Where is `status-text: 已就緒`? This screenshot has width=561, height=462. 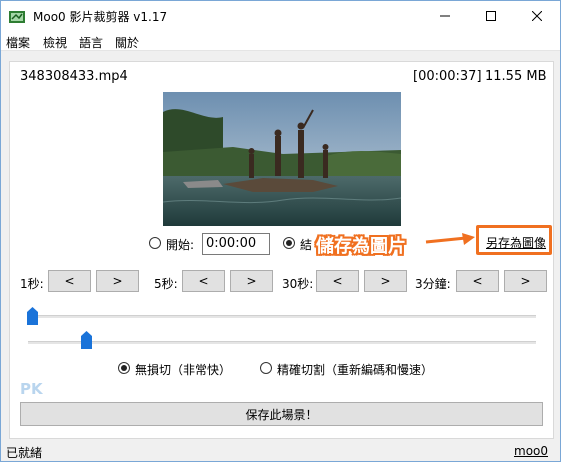 status-text: 已就緒 is located at coordinates (24, 453).